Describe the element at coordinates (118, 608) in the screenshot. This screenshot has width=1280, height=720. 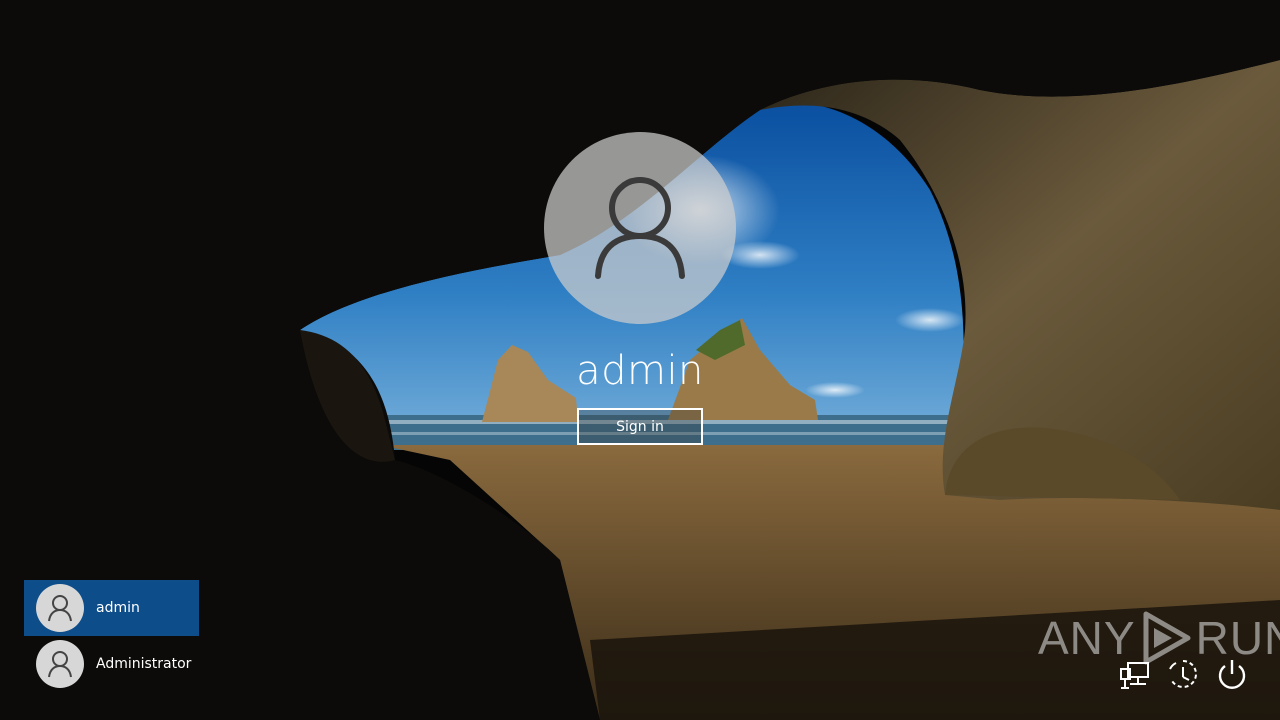
I see `user-tile-label: admin` at that location.